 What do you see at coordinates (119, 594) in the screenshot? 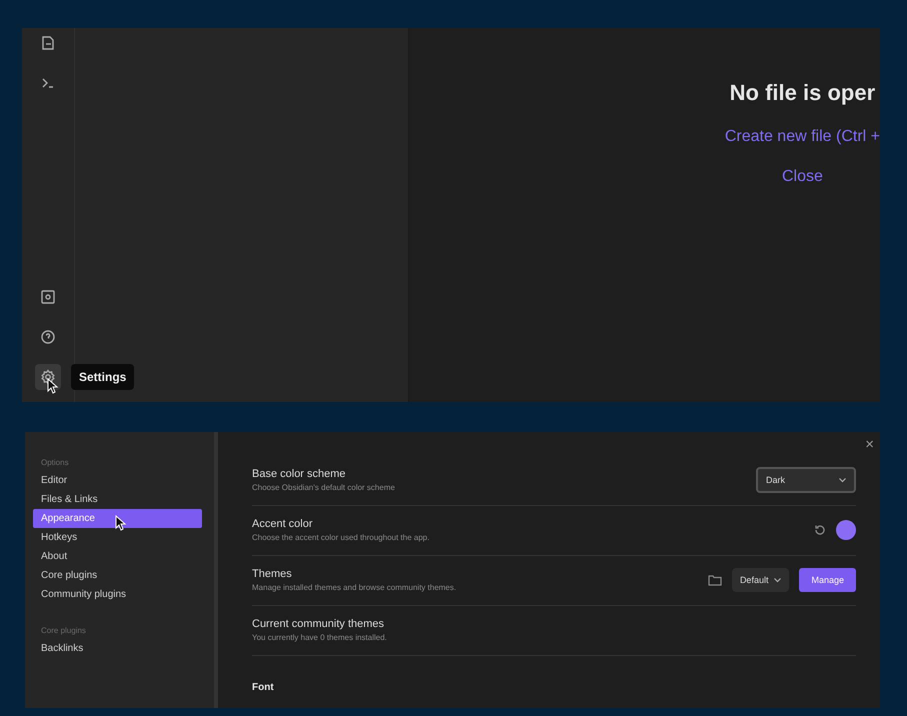
I see `nav-item: Community plugins` at bounding box center [119, 594].